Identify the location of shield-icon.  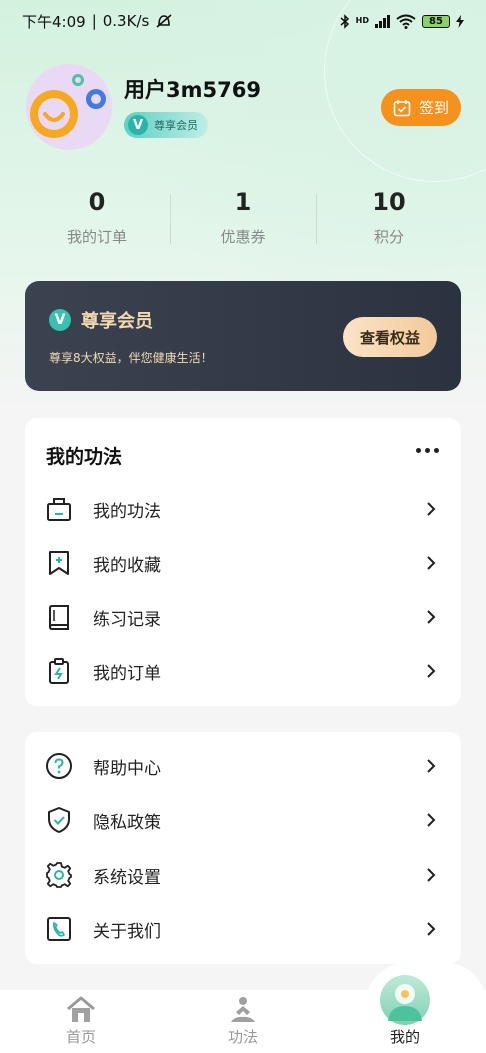
(59, 820).